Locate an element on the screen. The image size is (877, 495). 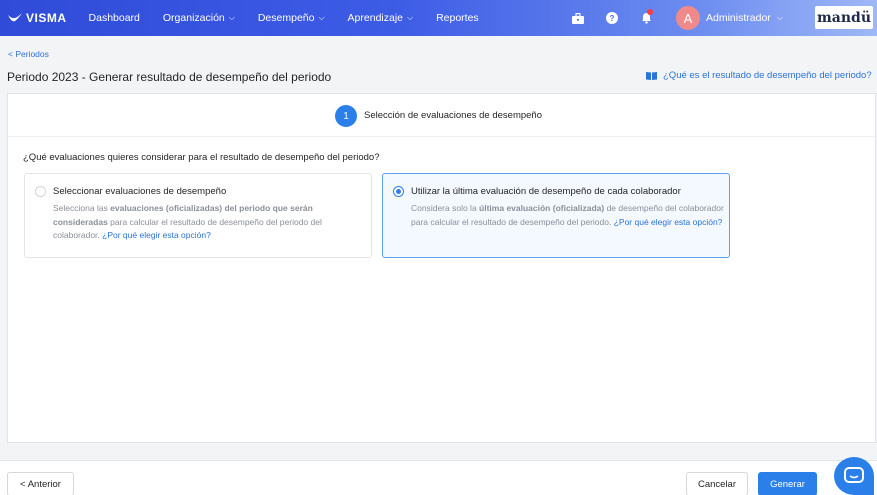
chat-widget is located at coordinates (854, 476).